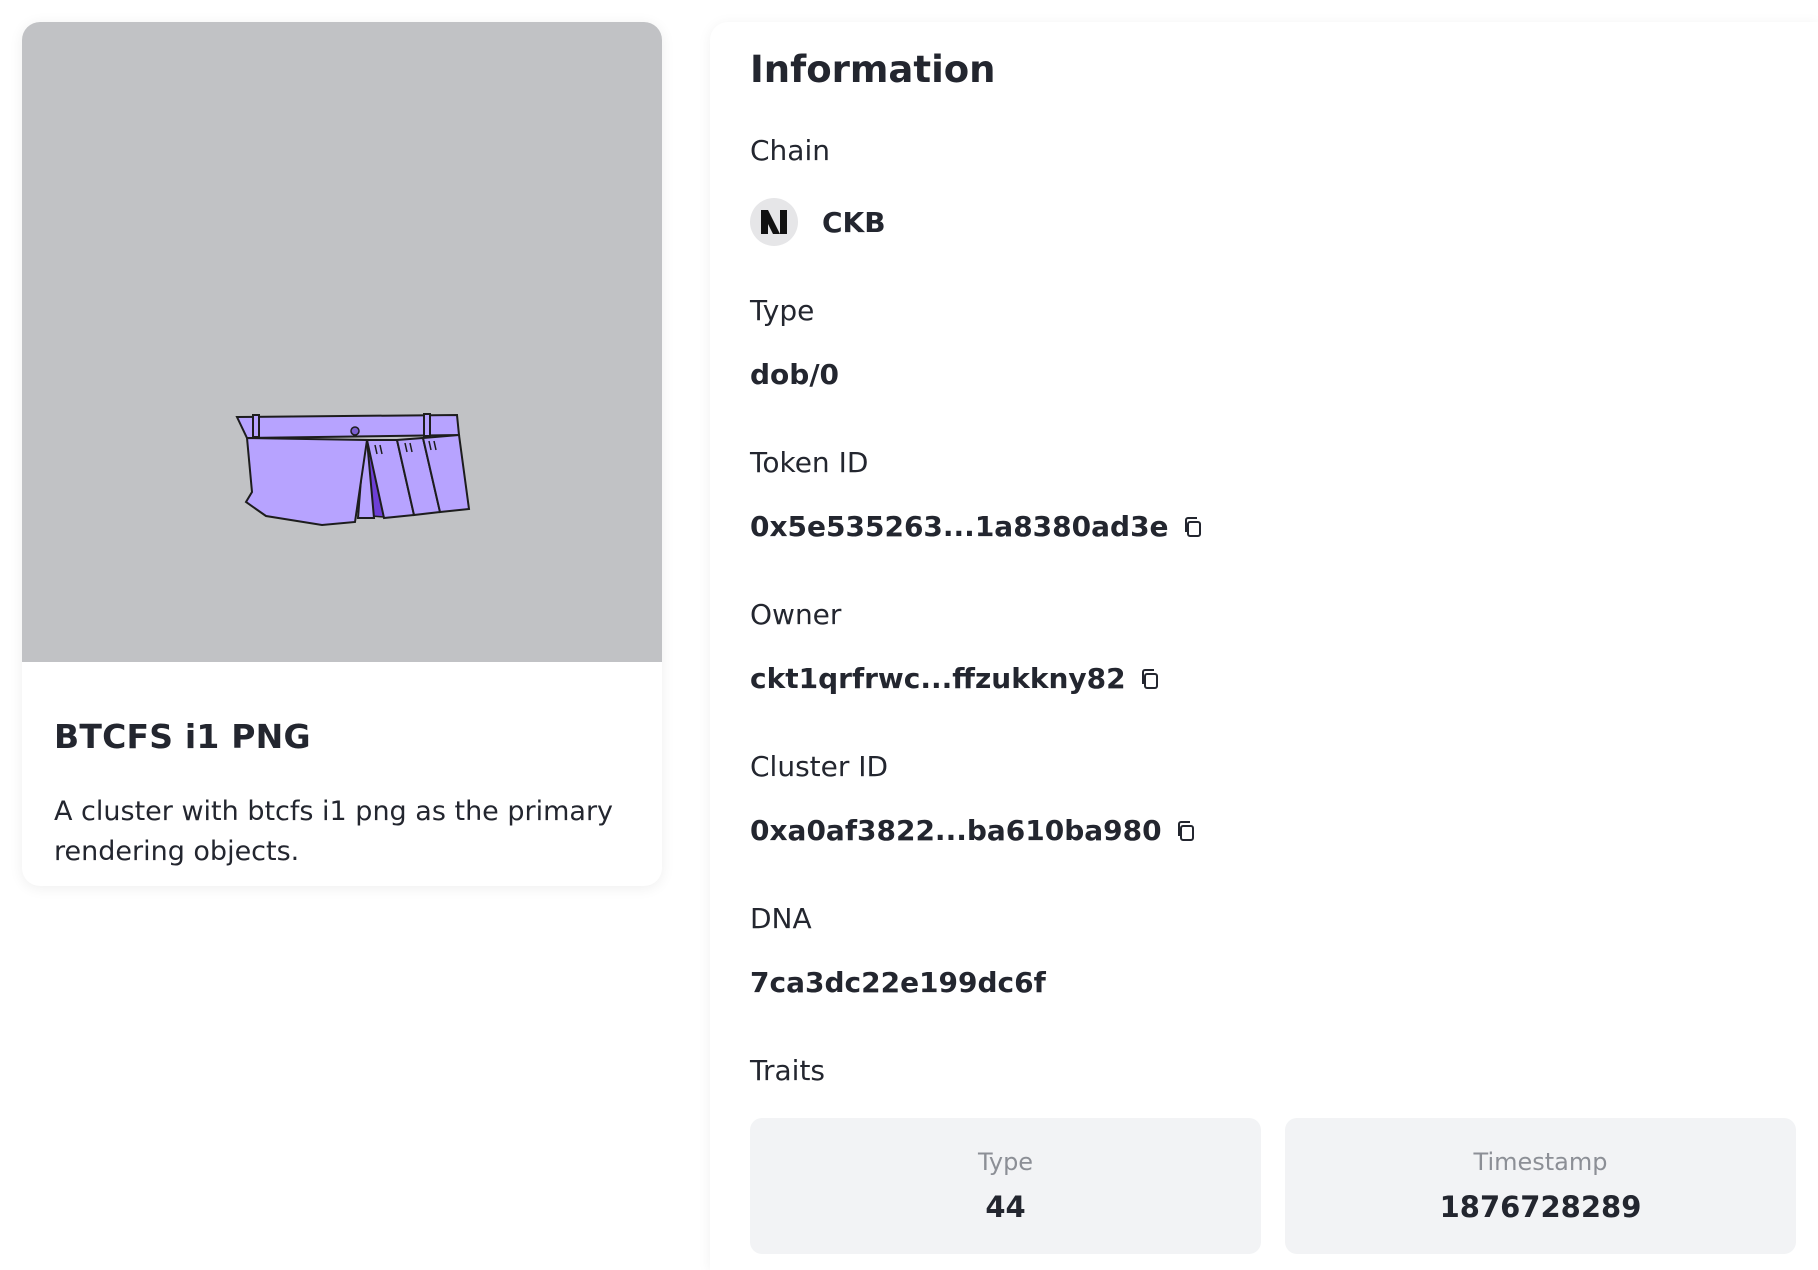  Describe the element at coordinates (959, 526) in the screenshot. I see `token-id-value: 0x5e535263...1a8380ad3e` at that location.